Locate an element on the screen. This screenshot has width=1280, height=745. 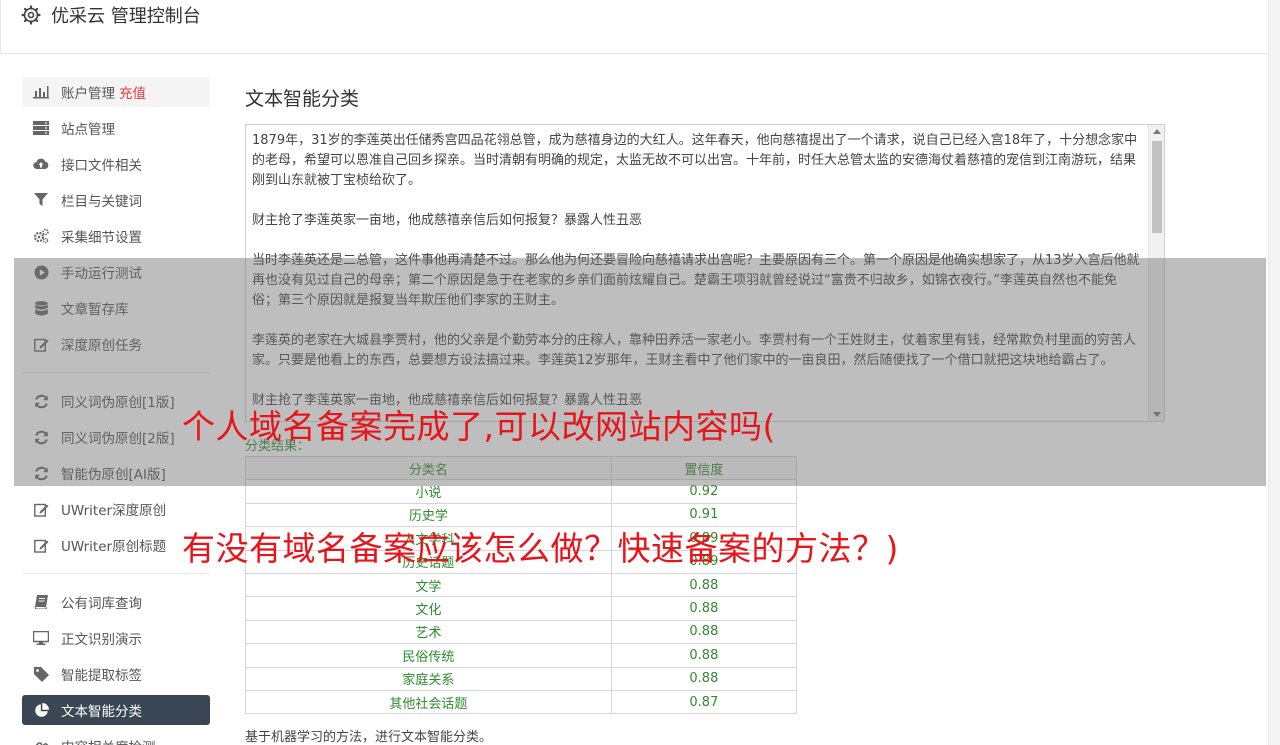
app-title: 优采云 管理控制台 is located at coordinates (126, 16).